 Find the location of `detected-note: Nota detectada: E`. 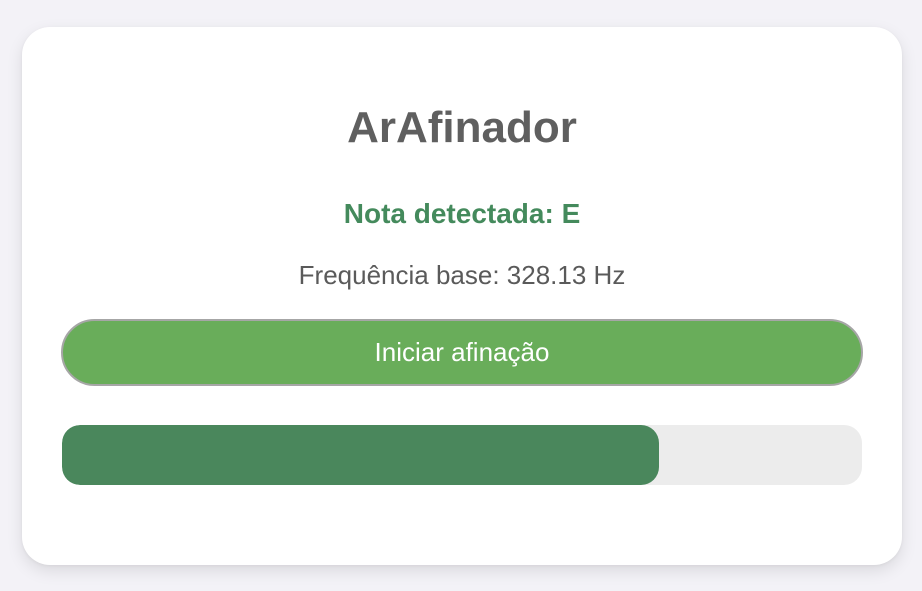

detected-note: Nota detectada: E is located at coordinates (462, 213).